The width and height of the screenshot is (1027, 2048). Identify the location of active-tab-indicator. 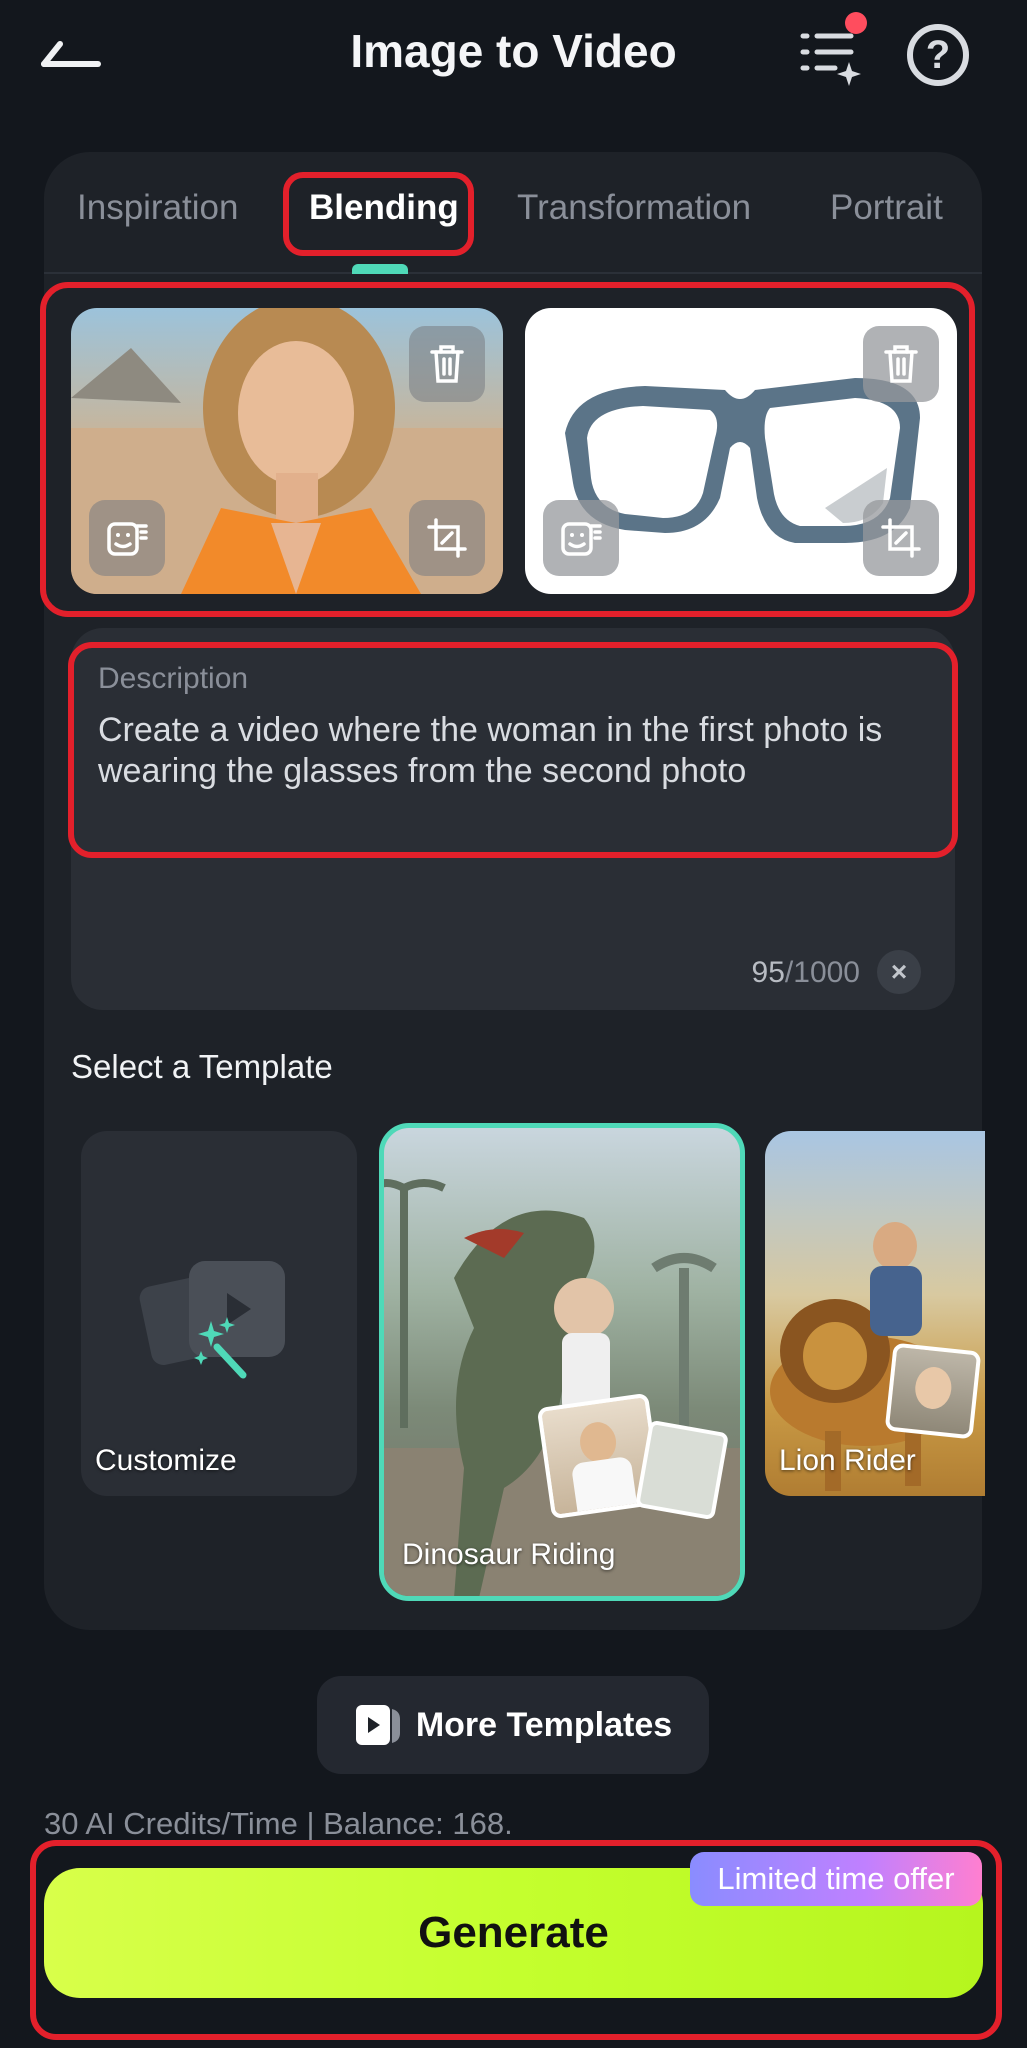
(380, 269).